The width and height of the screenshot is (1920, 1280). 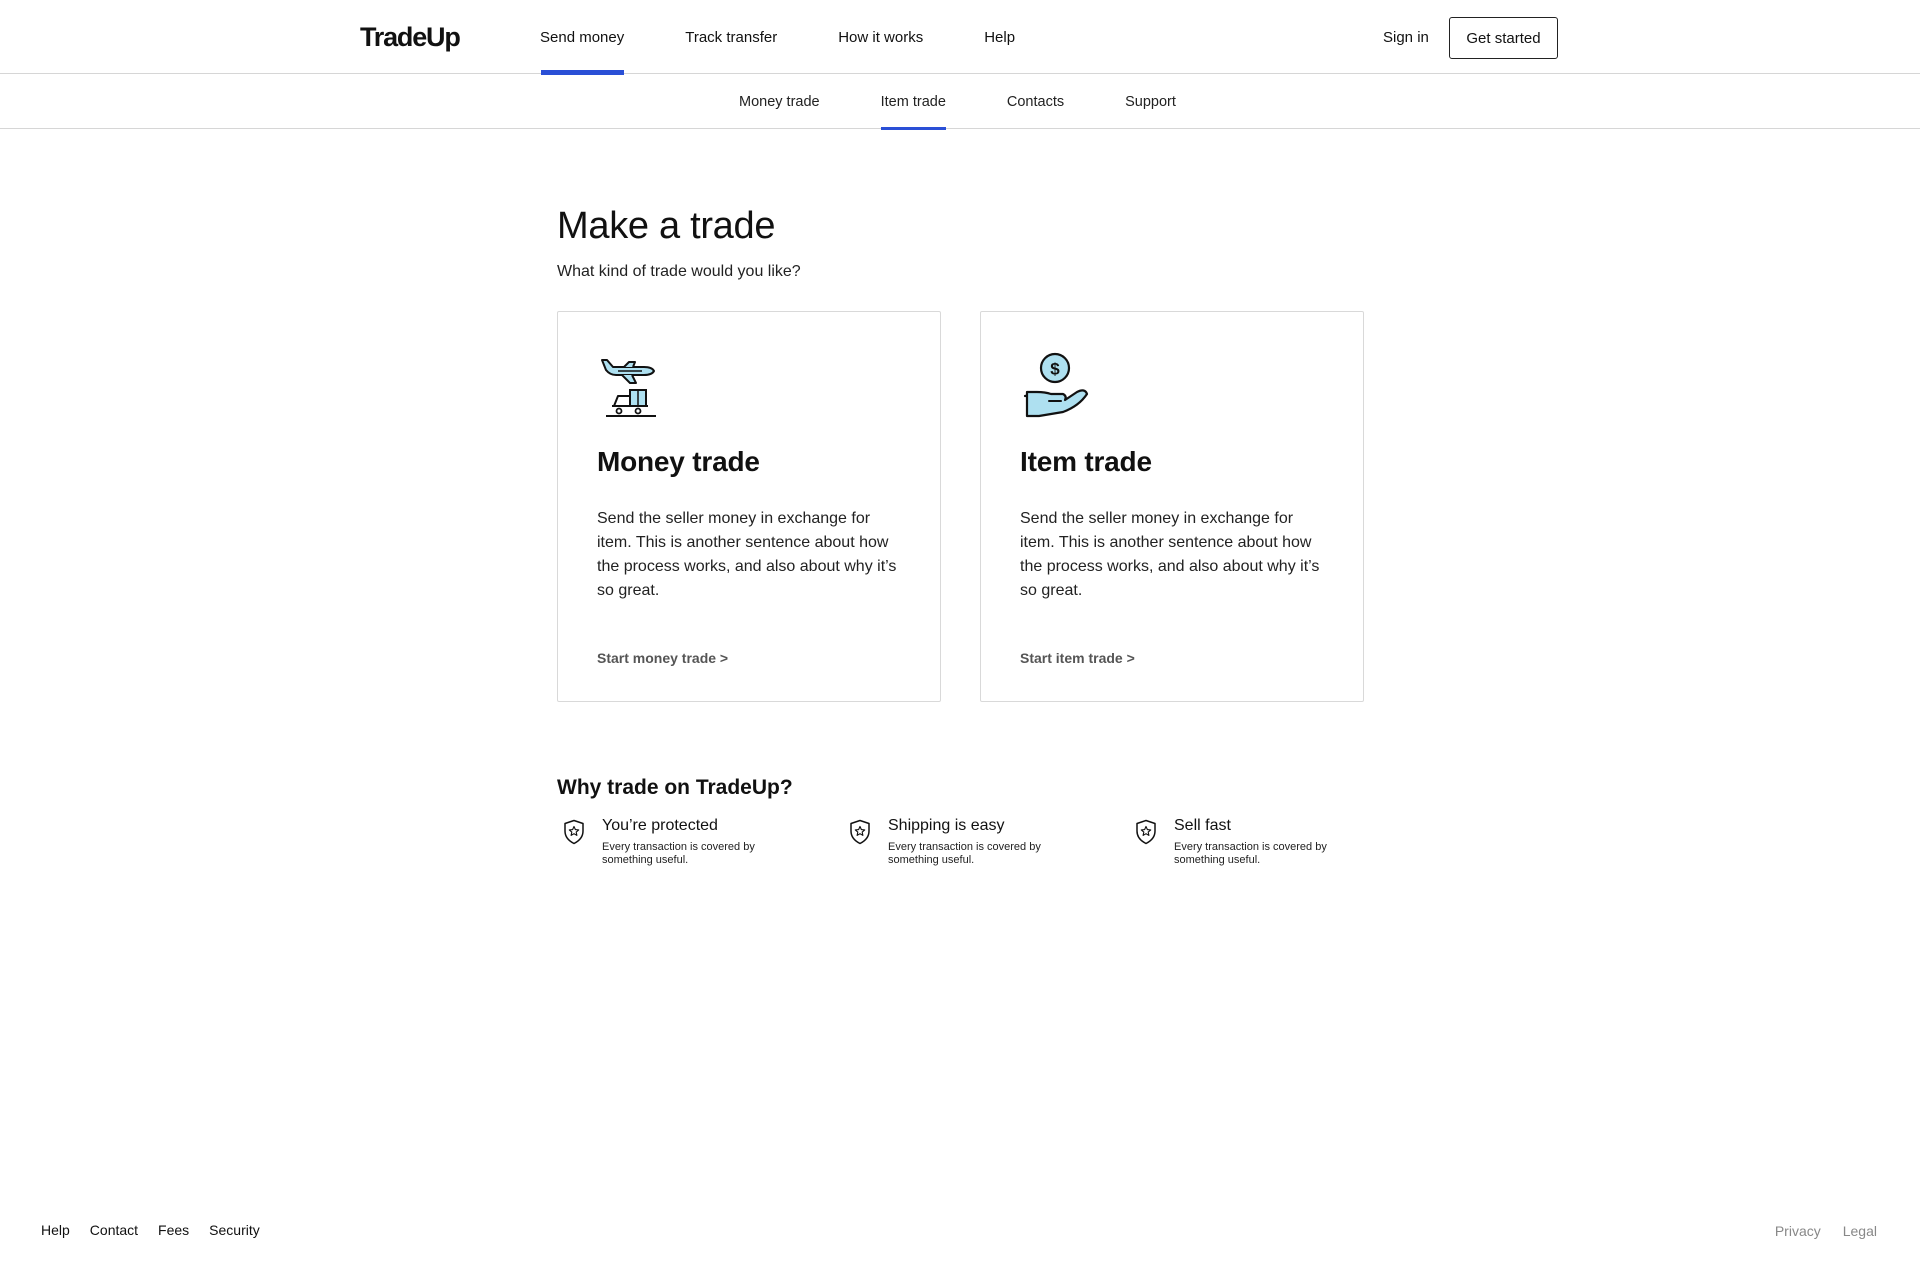 What do you see at coordinates (779, 101) in the screenshot?
I see `tab-money-trade: Money trade` at bounding box center [779, 101].